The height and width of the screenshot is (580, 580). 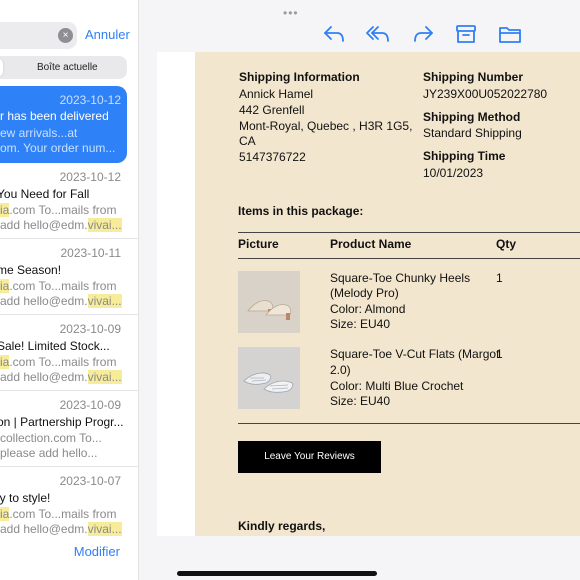 I want to click on folder-icon, so click(x=510, y=34).